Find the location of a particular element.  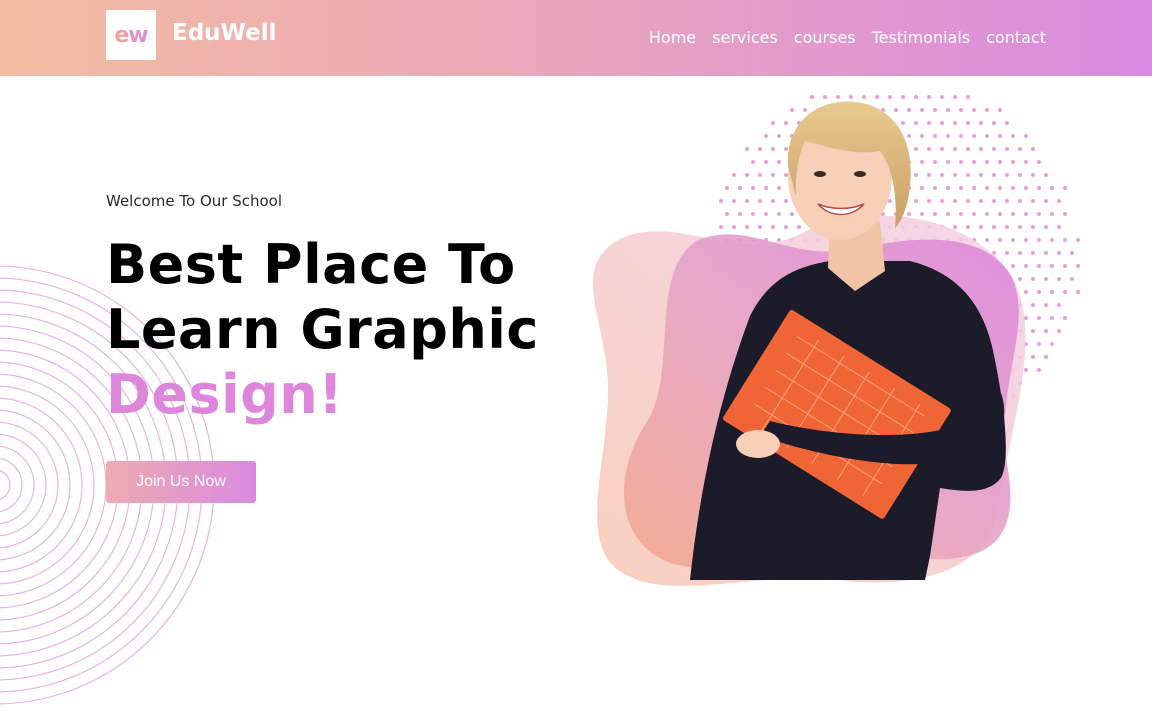

logo-mark: ew is located at coordinates (131, 35).